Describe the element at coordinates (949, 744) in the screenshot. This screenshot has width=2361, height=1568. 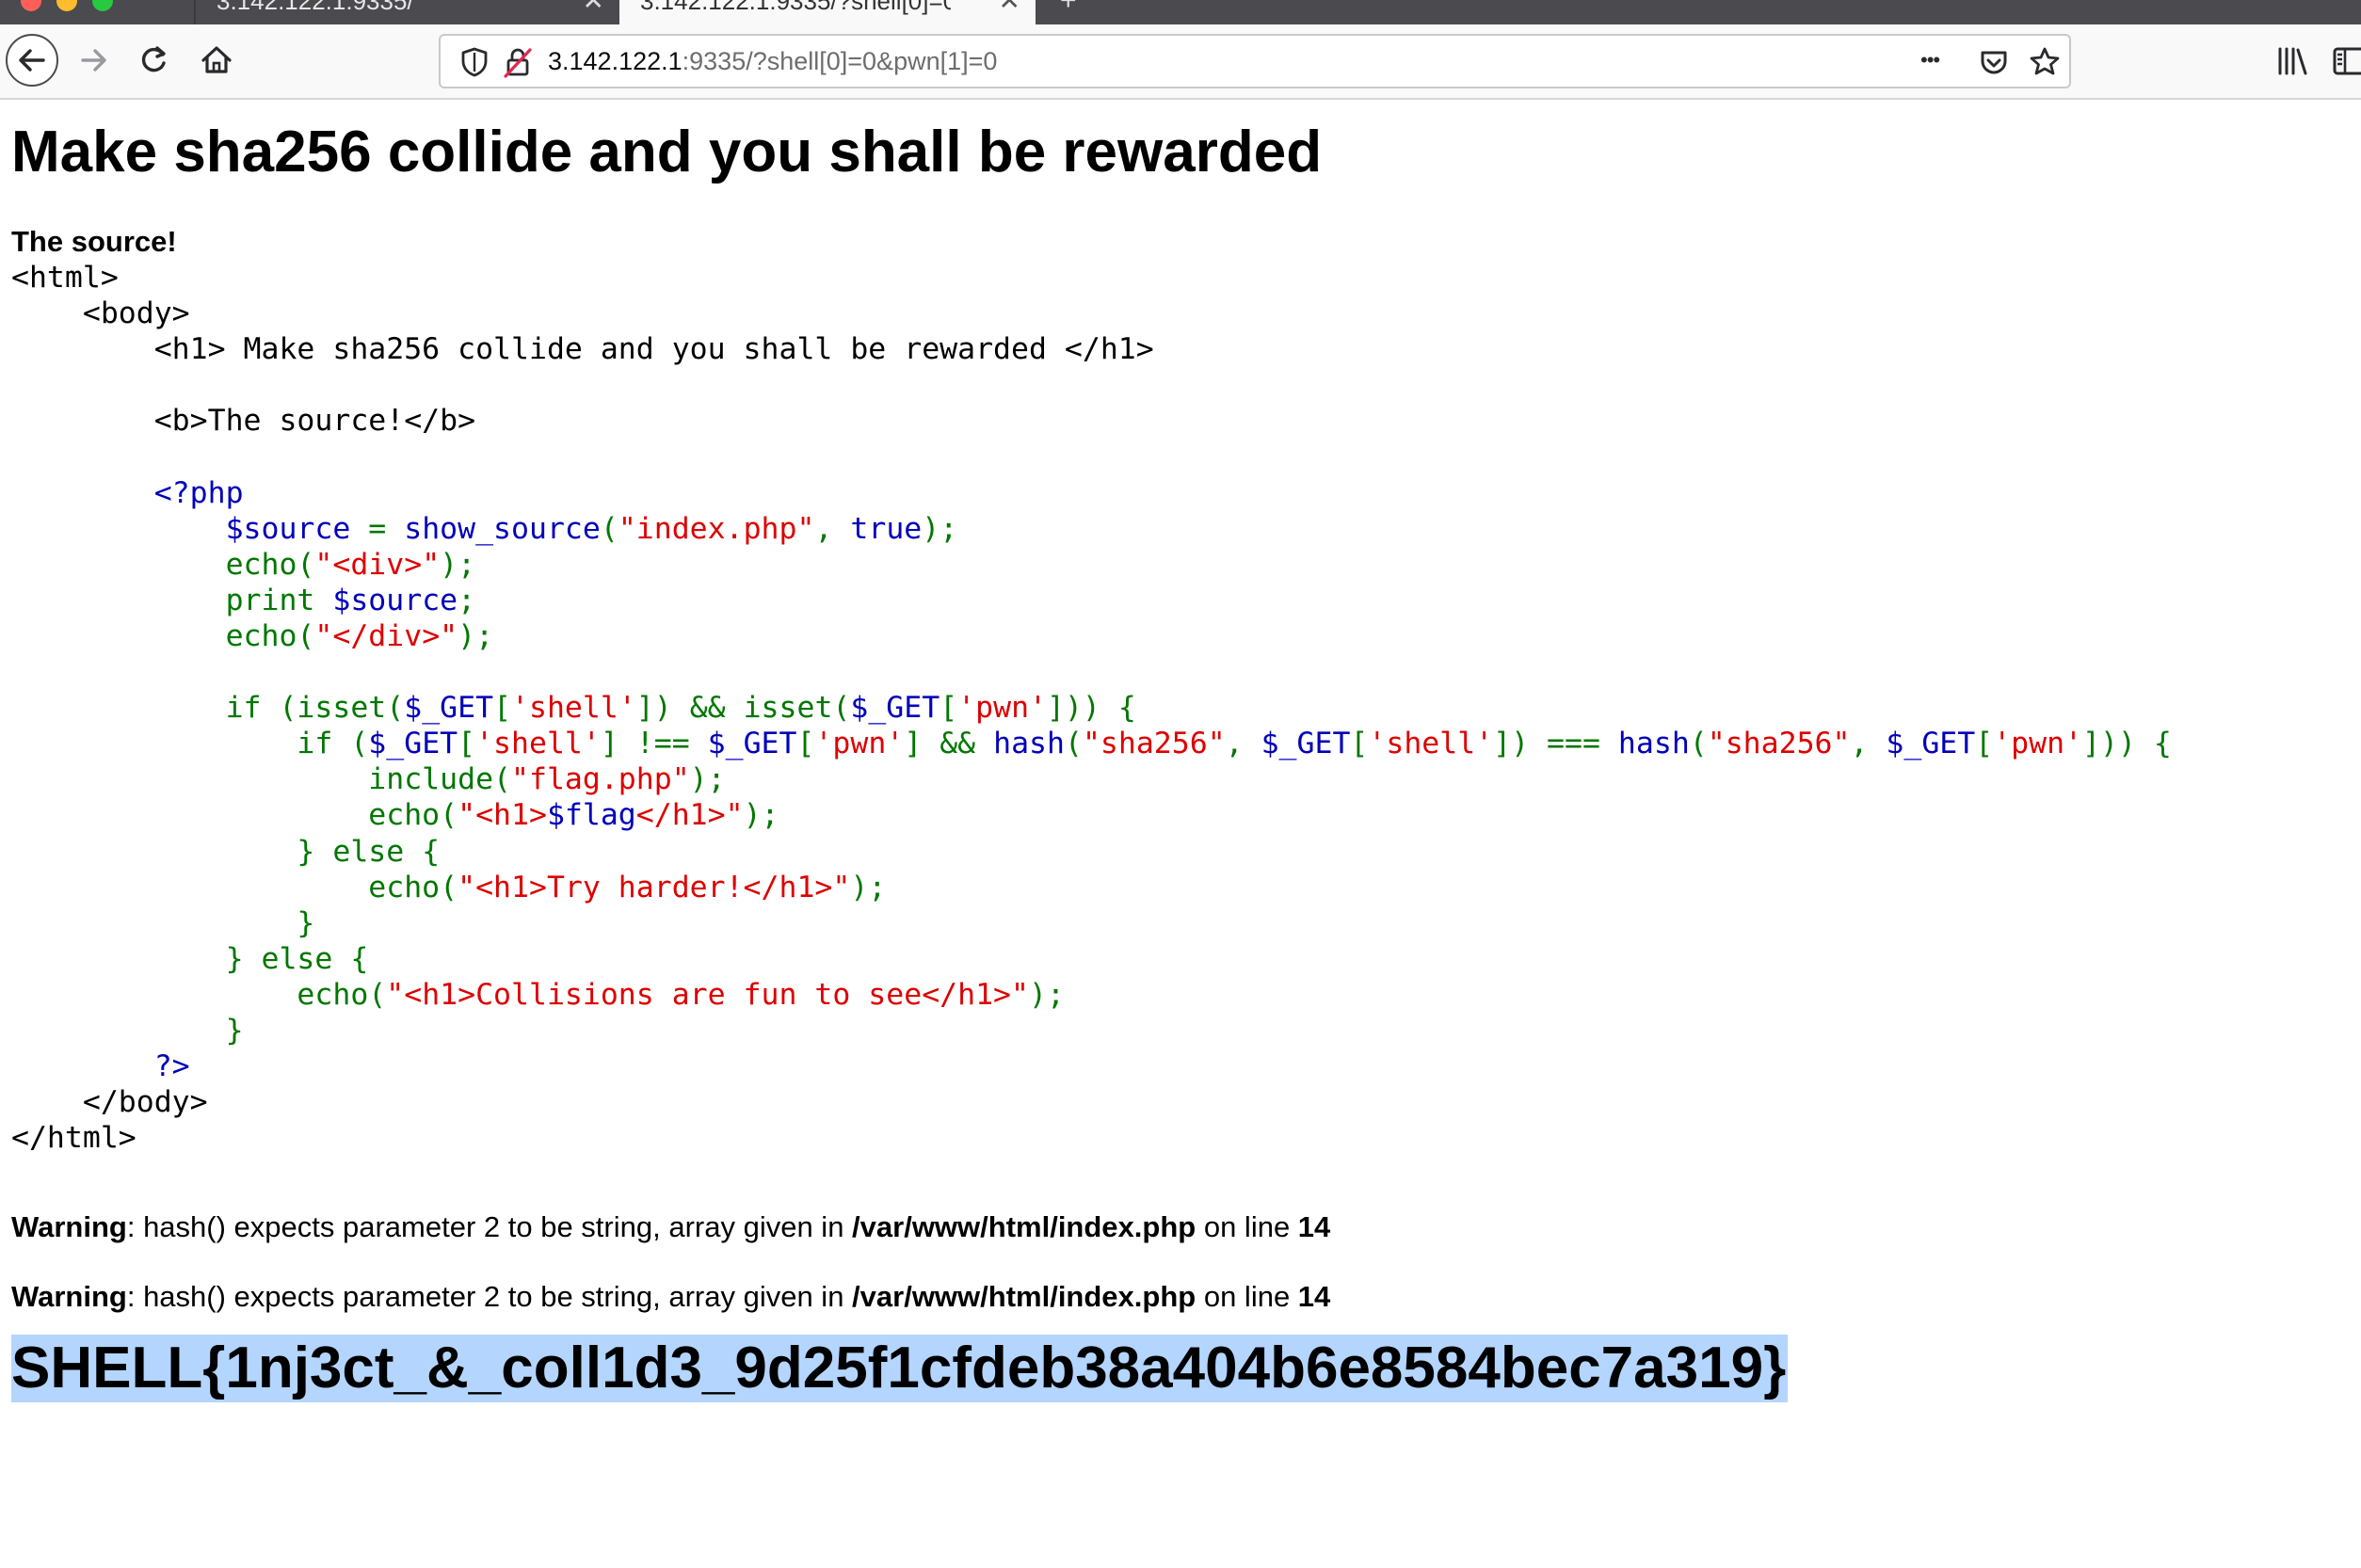
I see `code-token: ] &&` at that location.